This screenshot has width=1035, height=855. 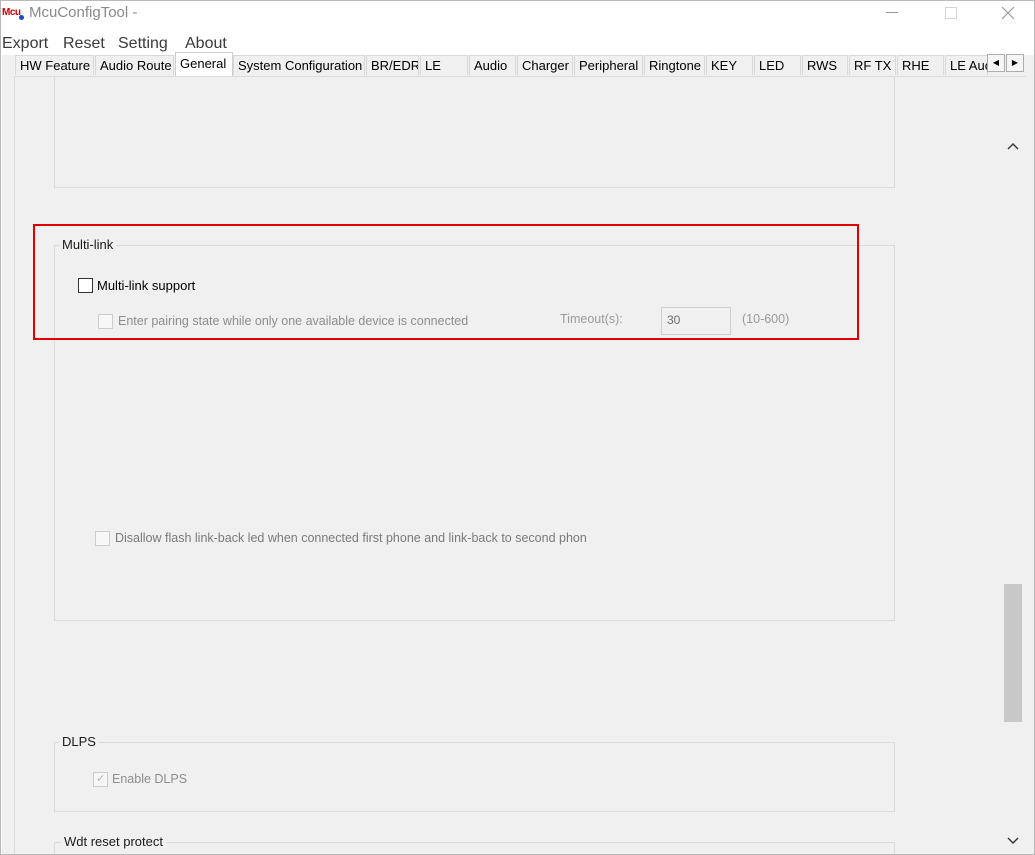 What do you see at coordinates (892, 15) in the screenshot?
I see `minimize-button` at bounding box center [892, 15].